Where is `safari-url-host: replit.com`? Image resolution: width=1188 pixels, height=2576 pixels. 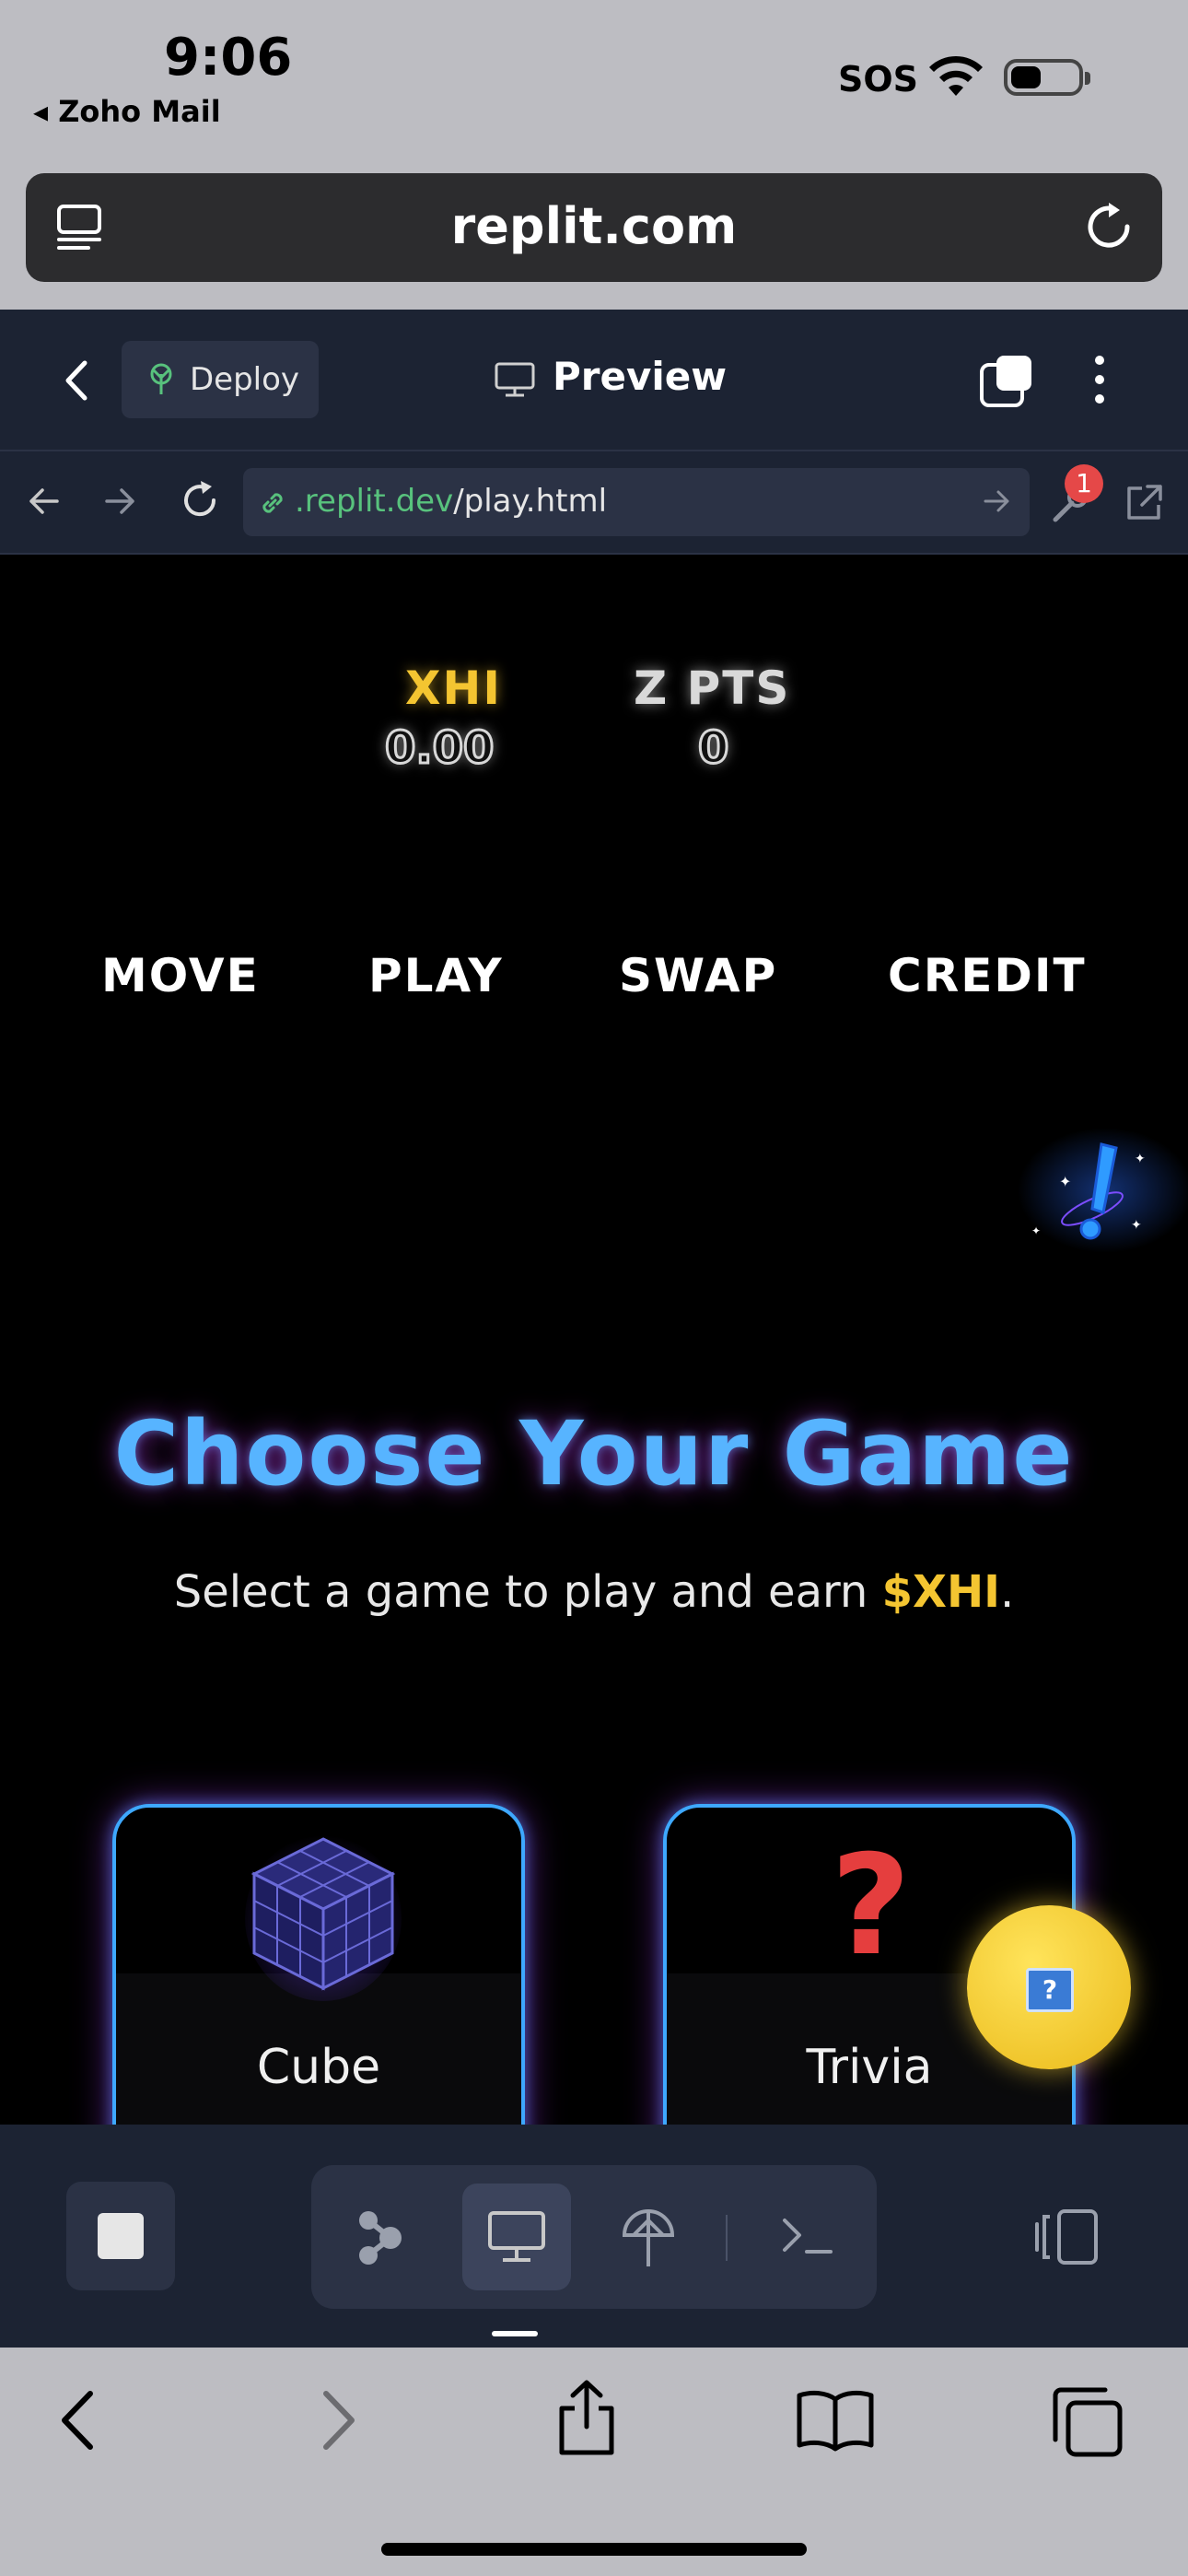
safari-url-host: replit.com is located at coordinates (594, 226).